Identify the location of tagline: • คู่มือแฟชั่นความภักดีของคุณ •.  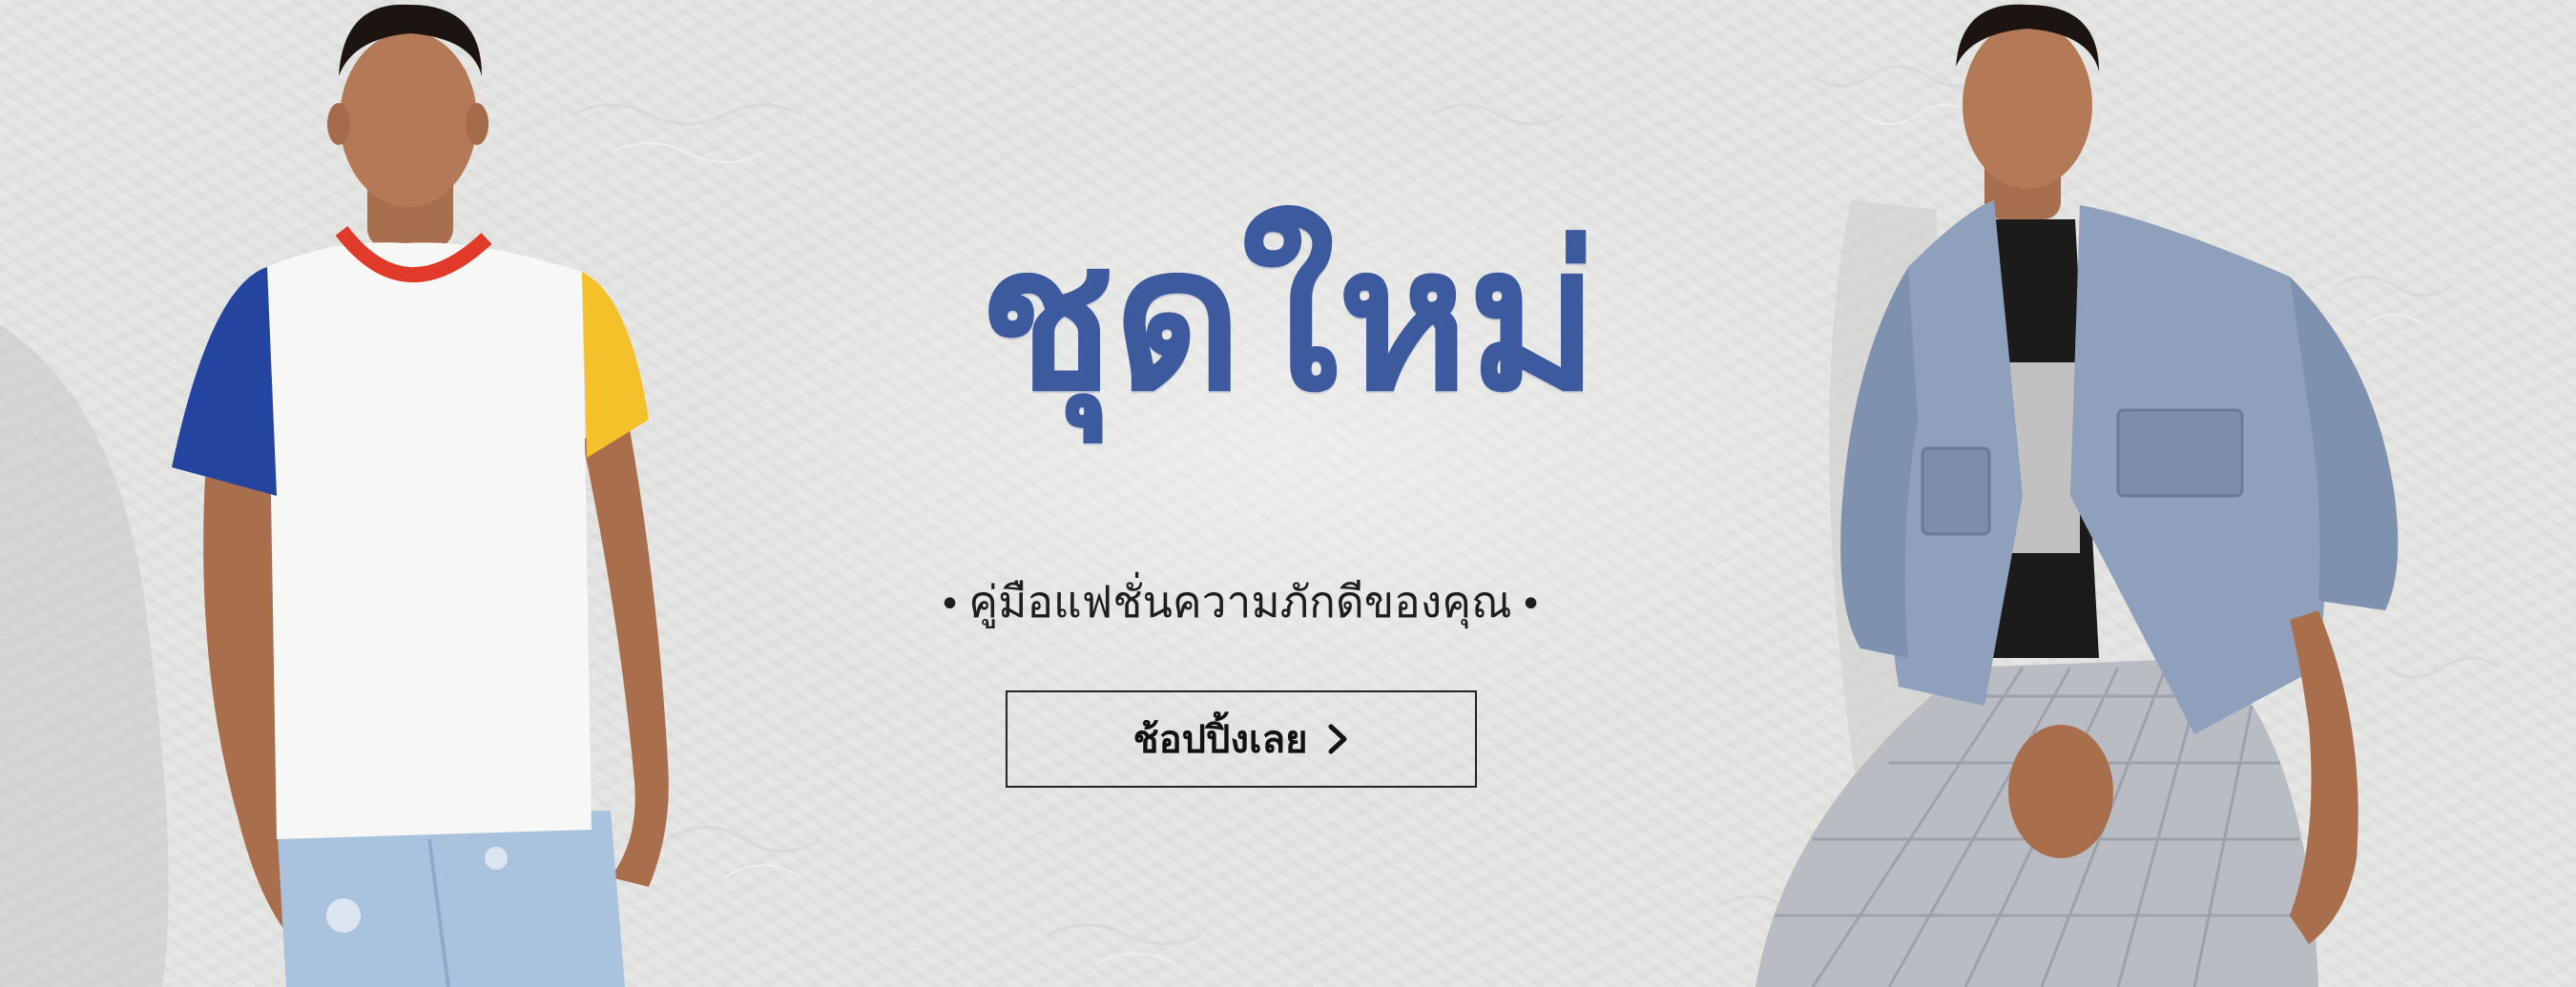
(1240, 602).